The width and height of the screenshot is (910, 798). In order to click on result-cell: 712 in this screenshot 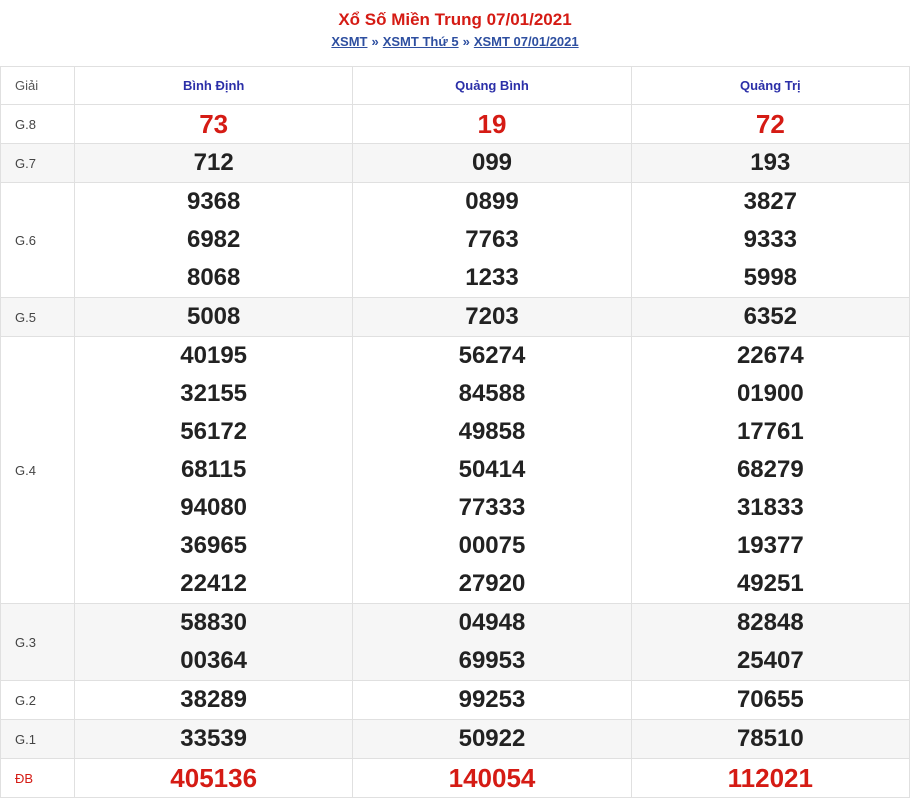, I will do `click(213, 163)`.